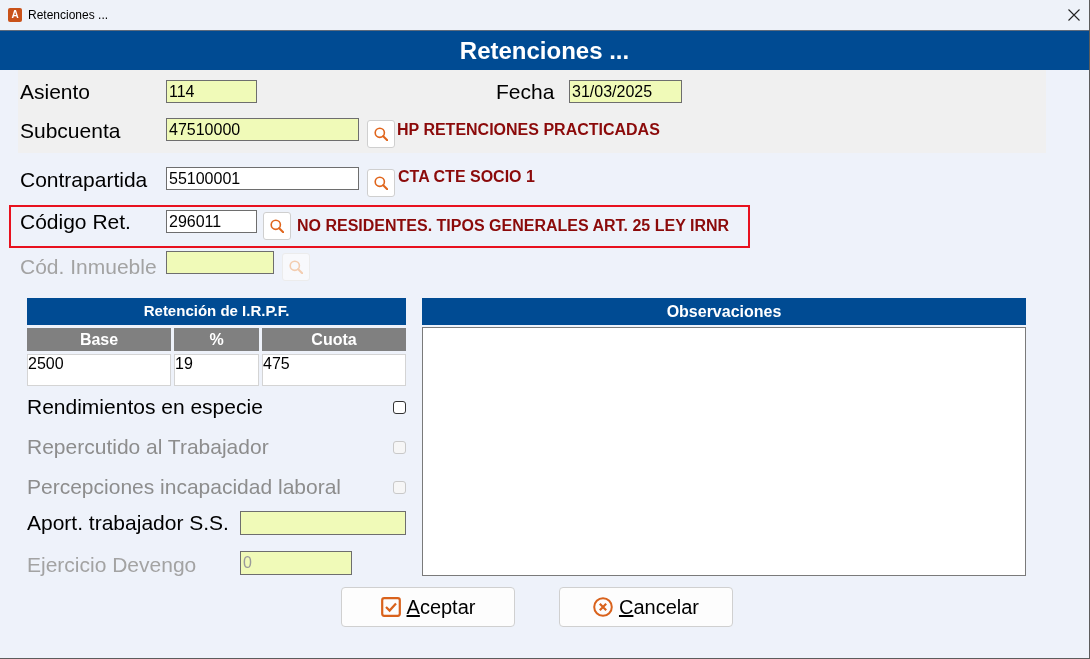  Describe the element at coordinates (216, 339) in the screenshot. I see `column-header: %` at that location.